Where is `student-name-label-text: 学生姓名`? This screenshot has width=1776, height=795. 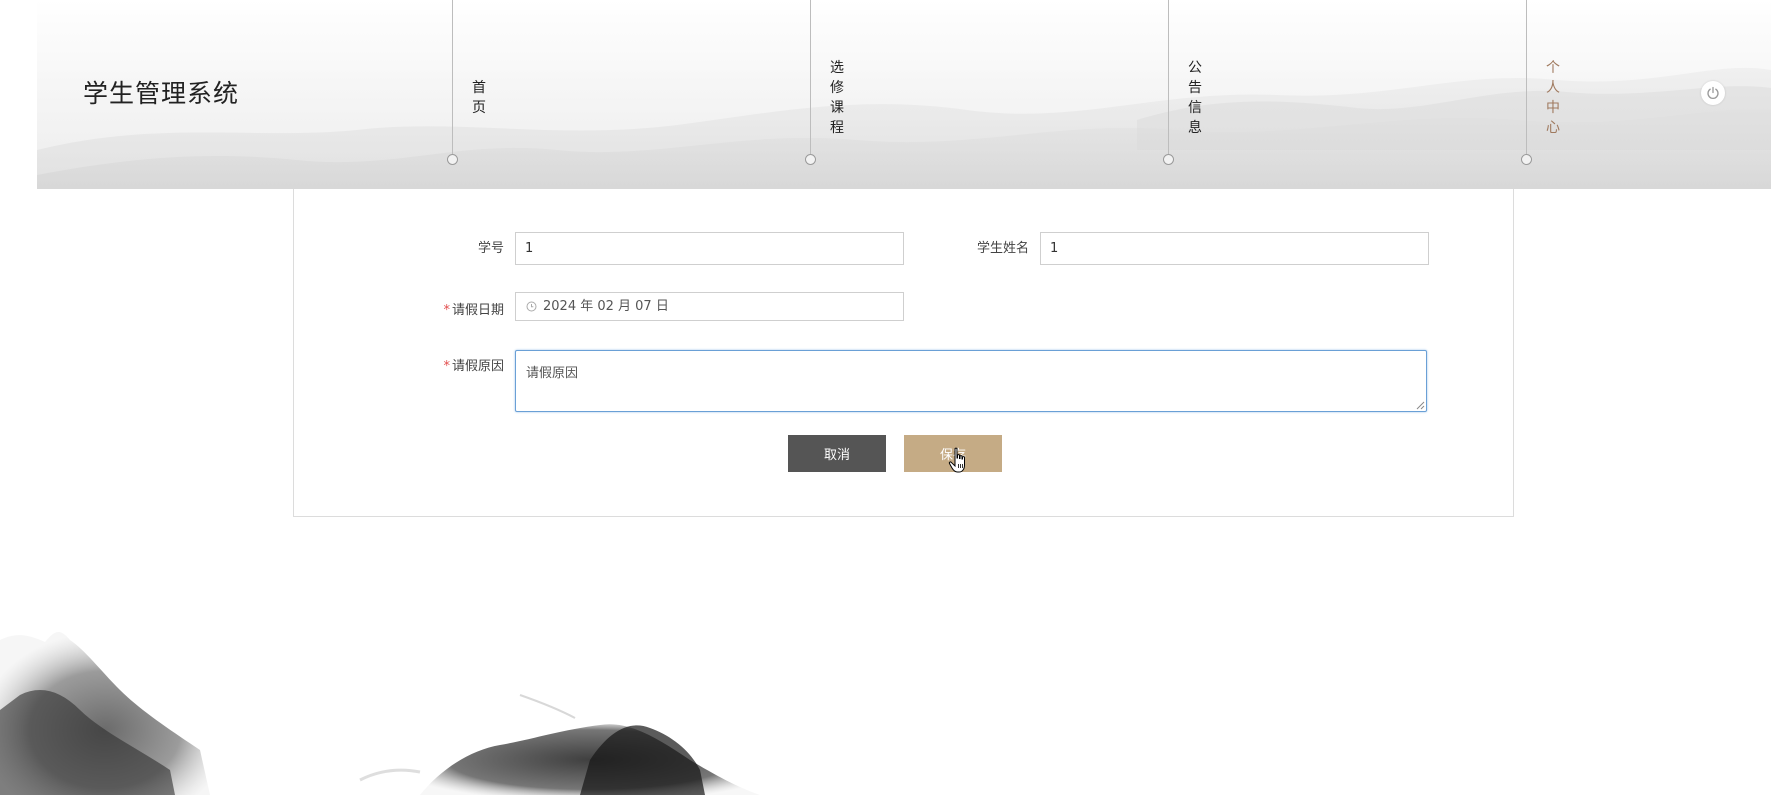 student-name-label-text: 学生姓名 is located at coordinates (1002, 248).